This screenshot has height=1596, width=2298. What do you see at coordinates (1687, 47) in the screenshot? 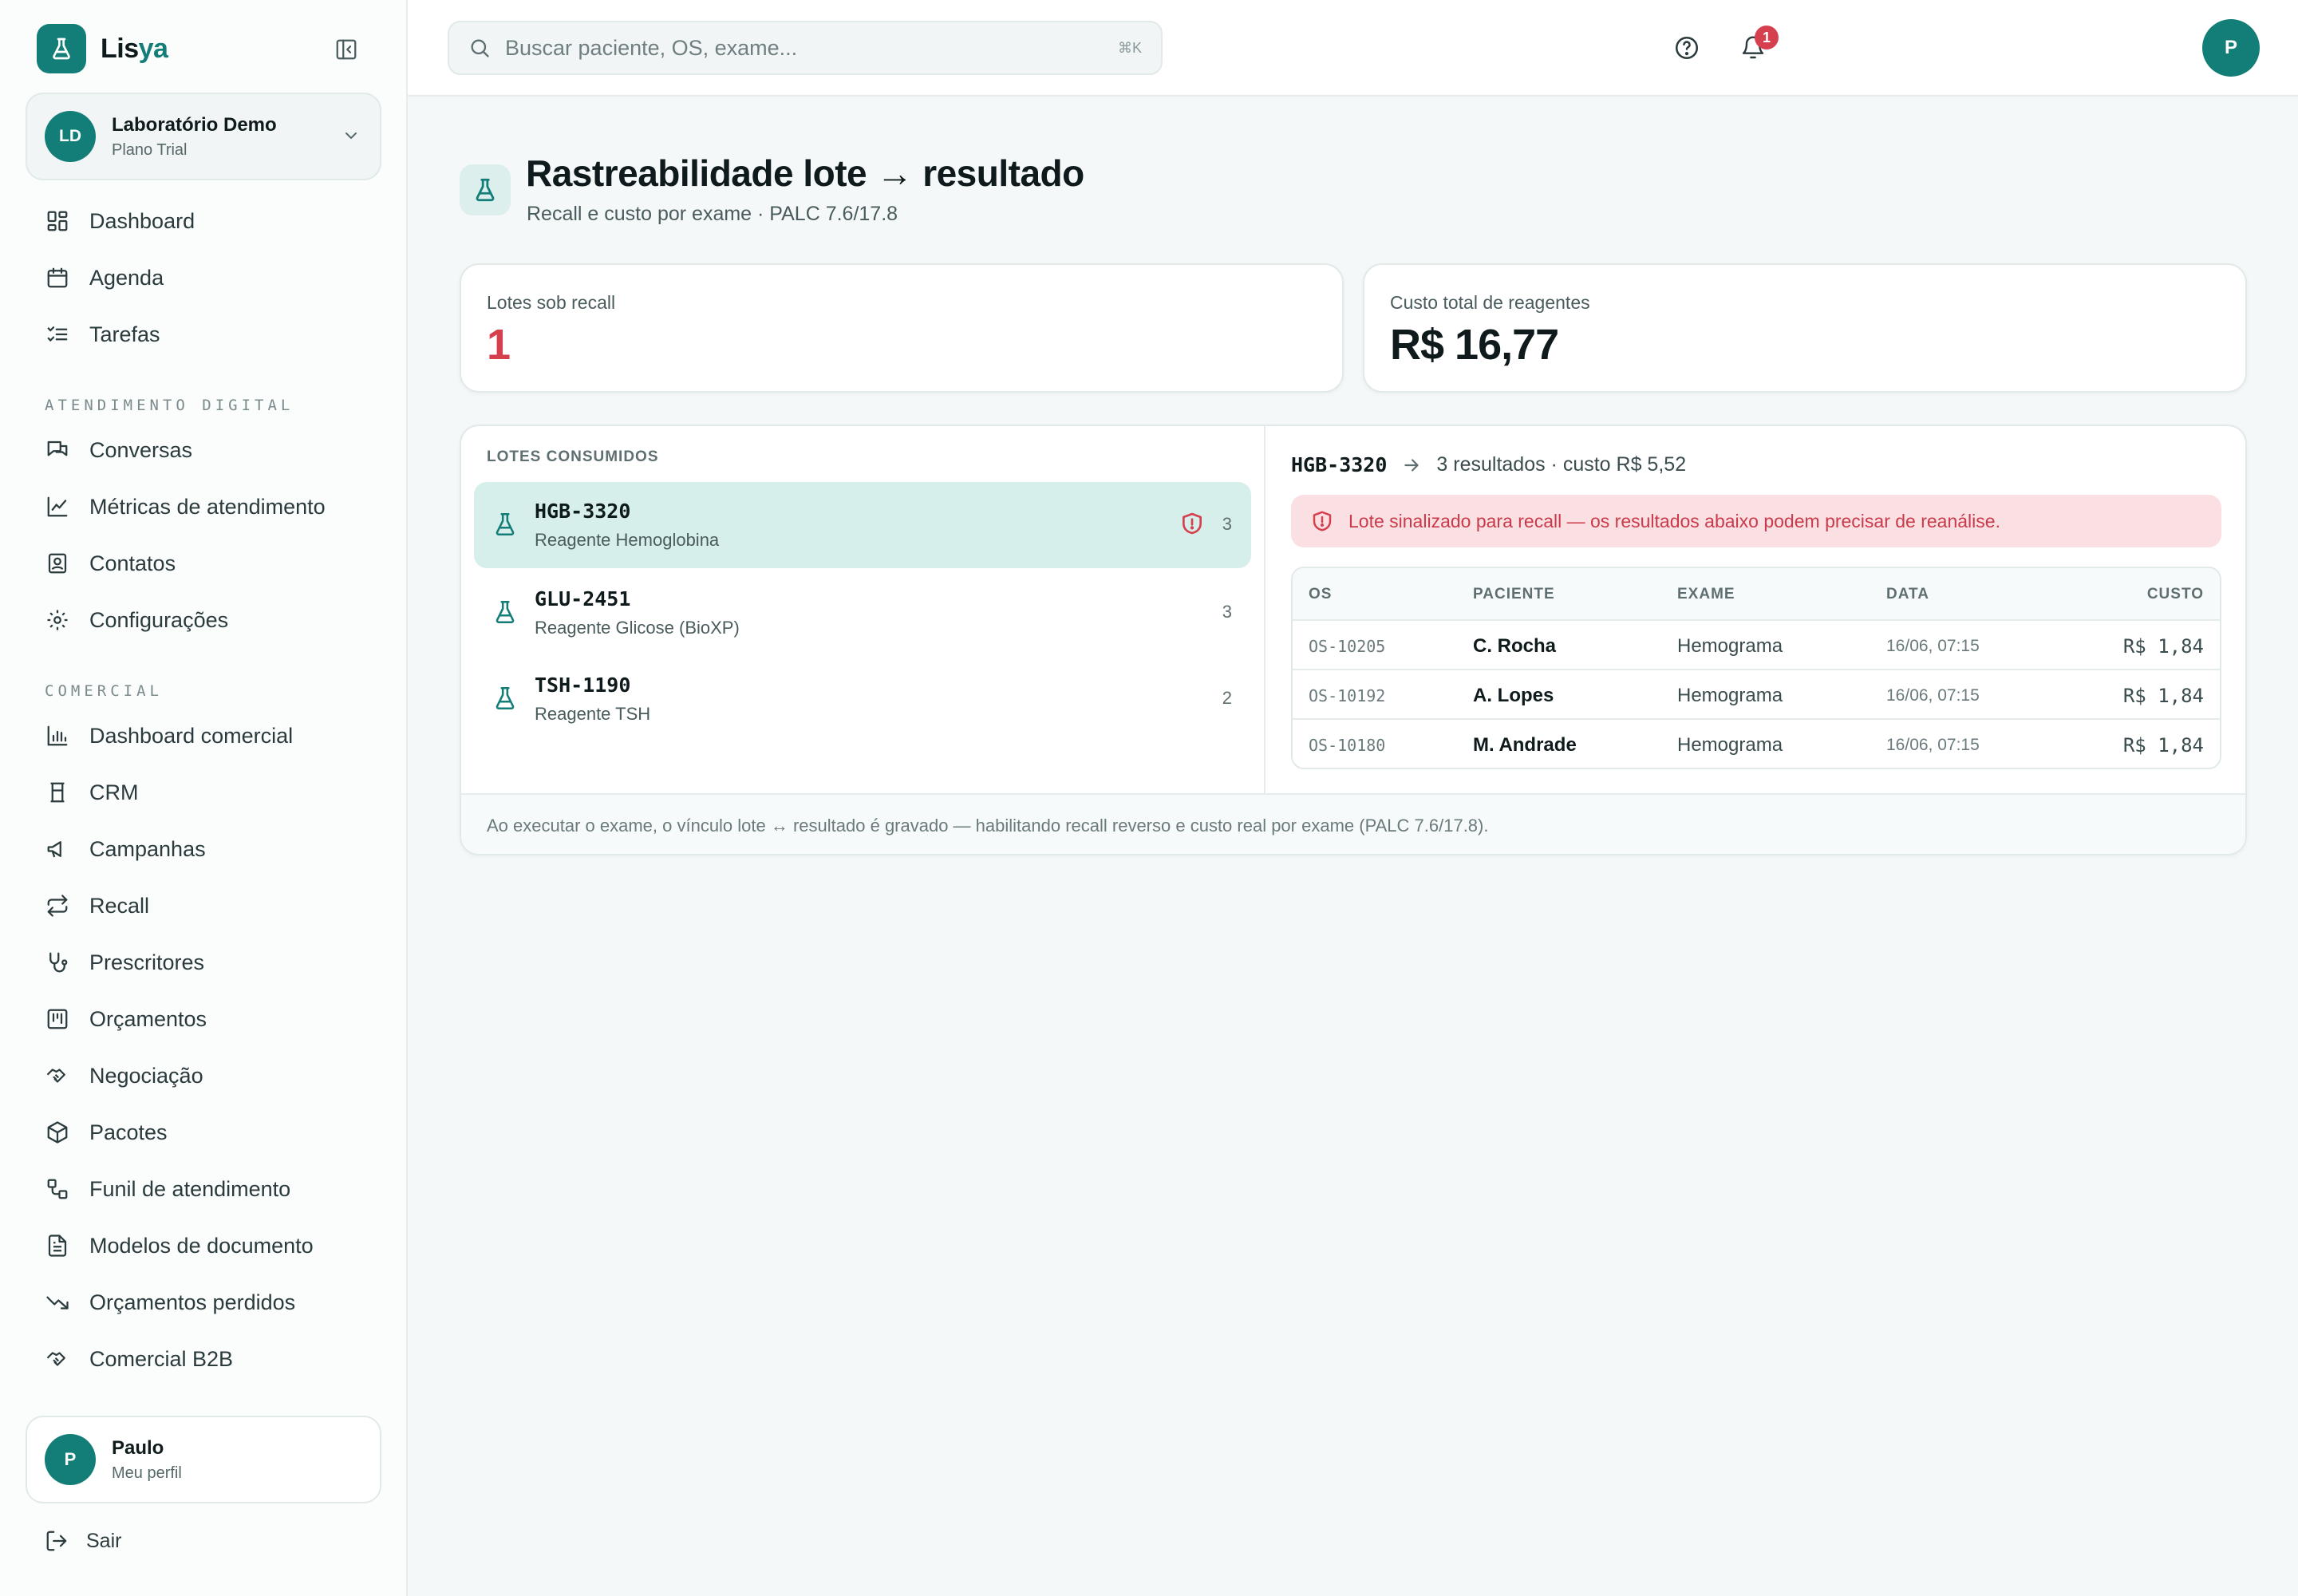
I see `help-icon` at bounding box center [1687, 47].